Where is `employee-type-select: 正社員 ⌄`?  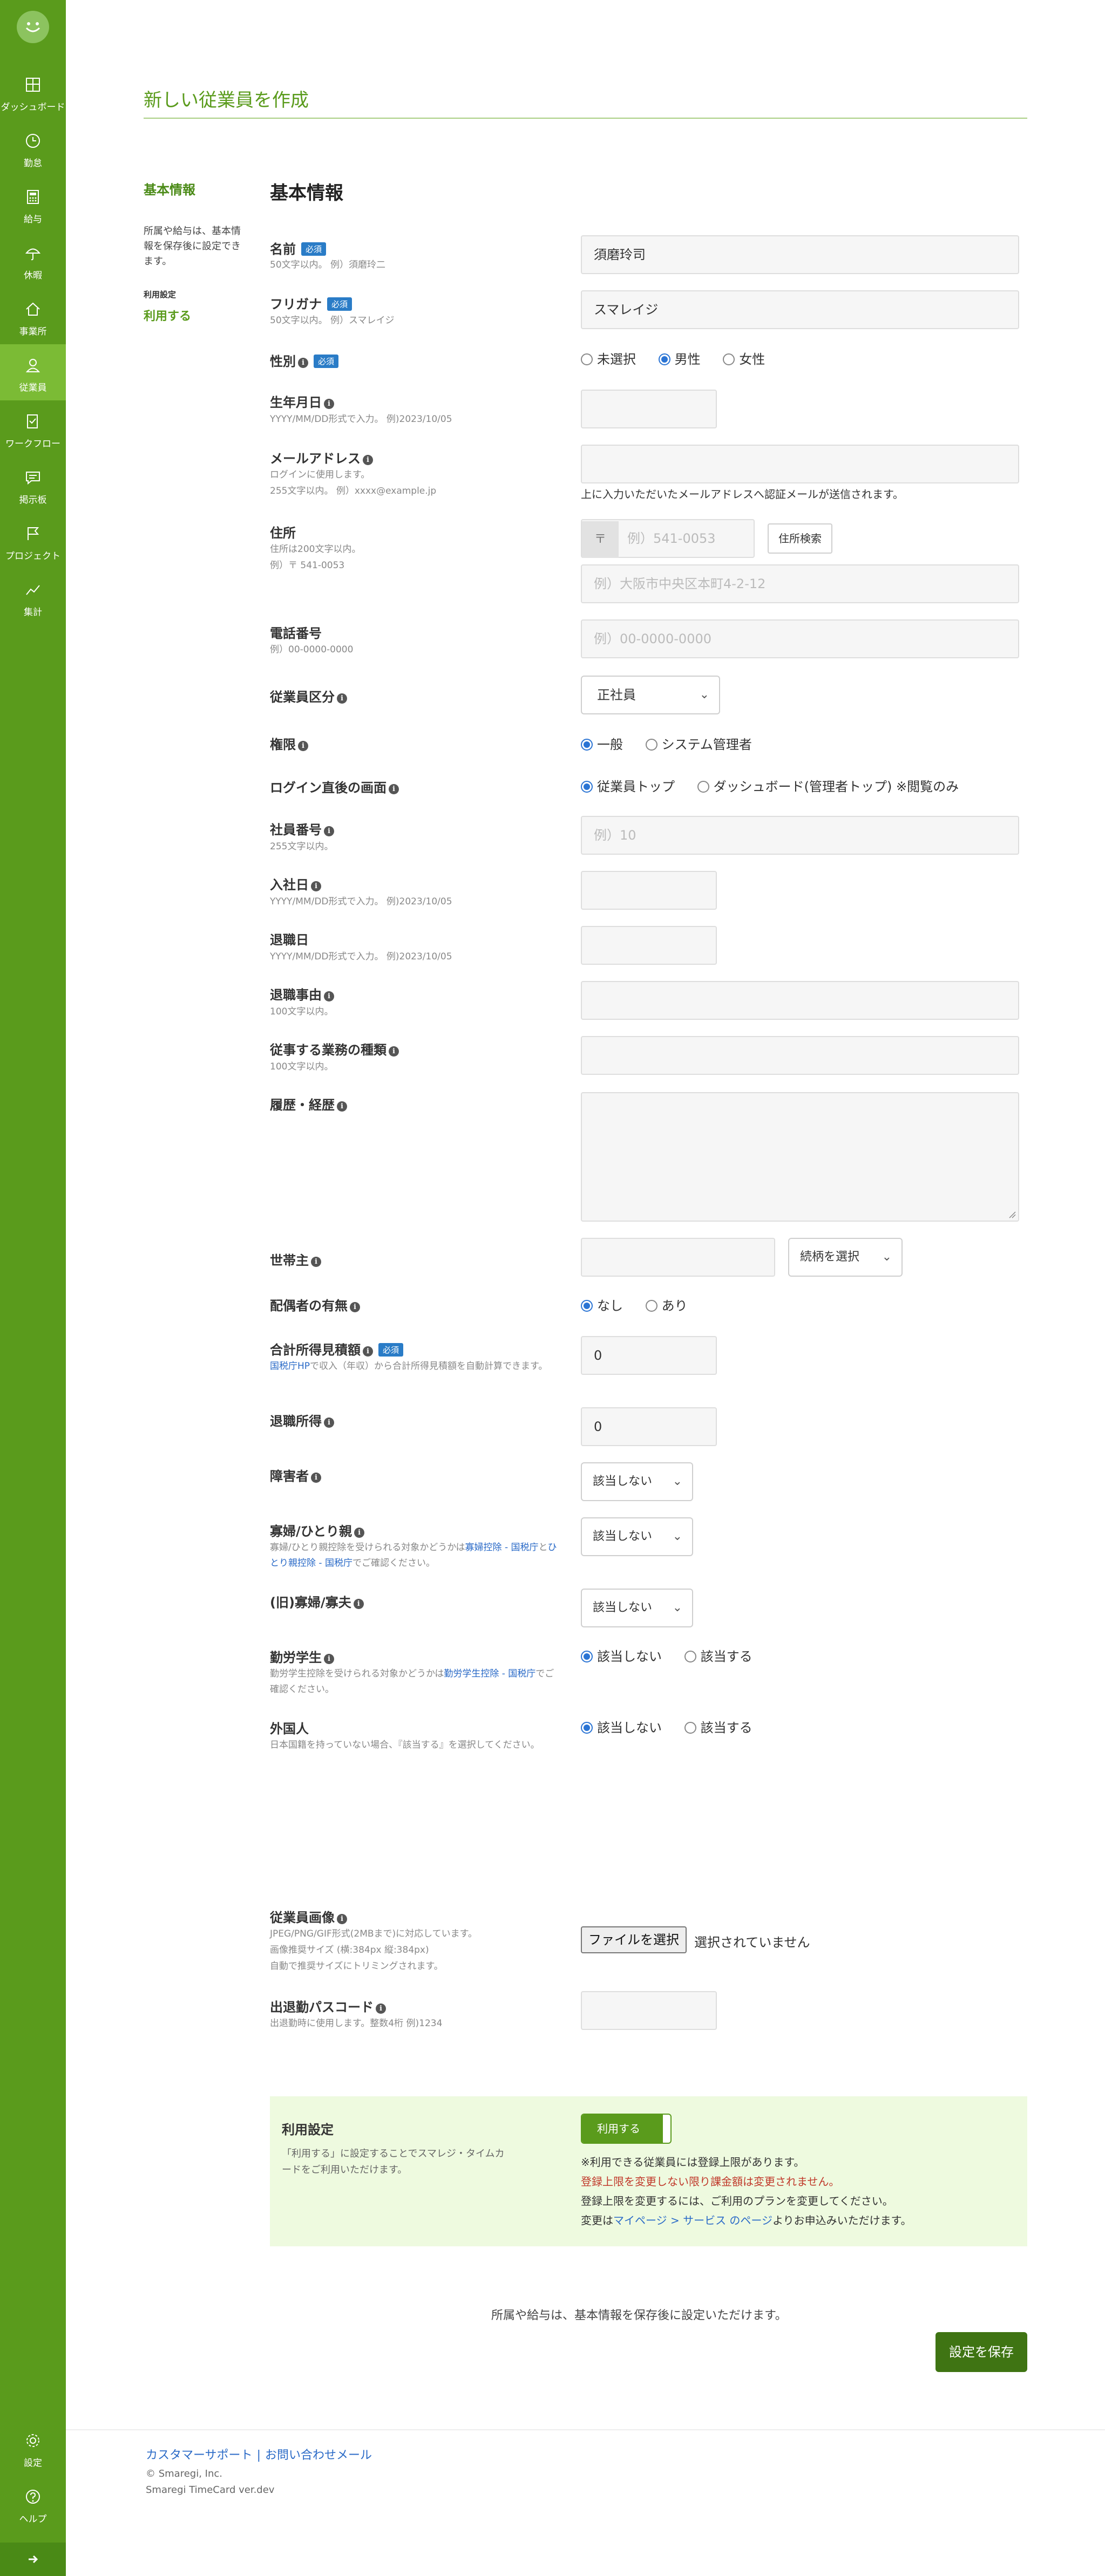
employee-type-select: 正社員 ⌄ is located at coordinates (650, 695).